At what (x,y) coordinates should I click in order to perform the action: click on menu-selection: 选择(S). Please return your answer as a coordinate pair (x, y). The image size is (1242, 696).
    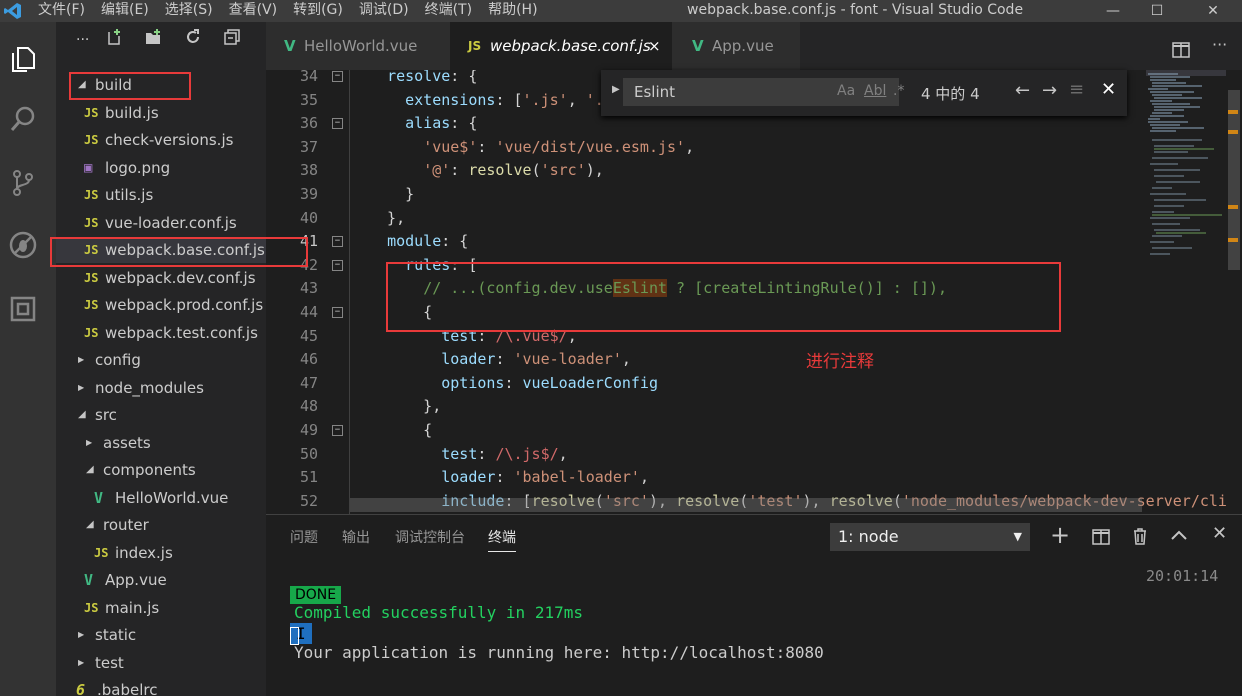
    Looking at the image, I should click on (189, 11).